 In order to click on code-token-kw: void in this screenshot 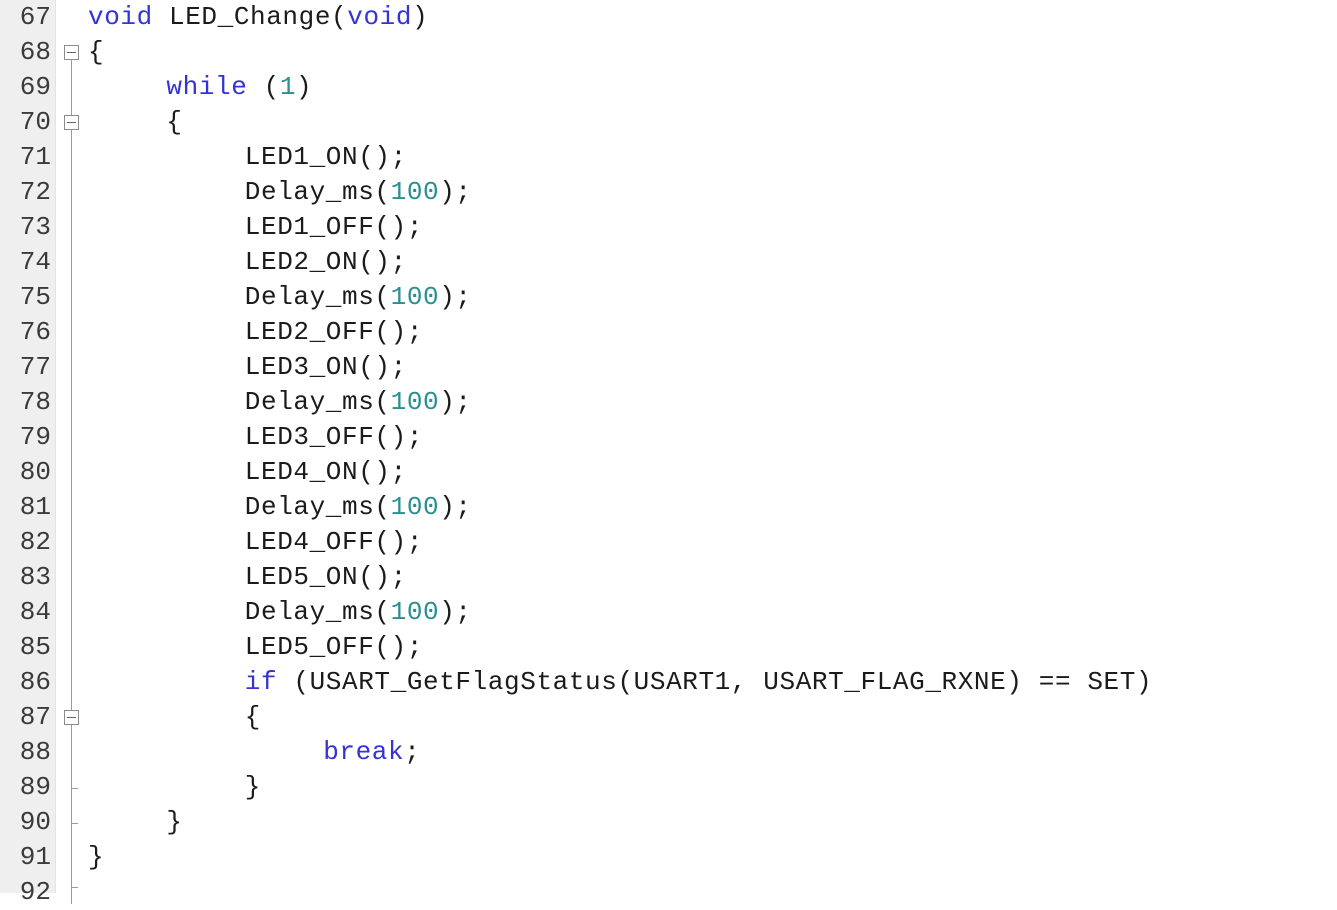, I will do `click(380, 17)`.